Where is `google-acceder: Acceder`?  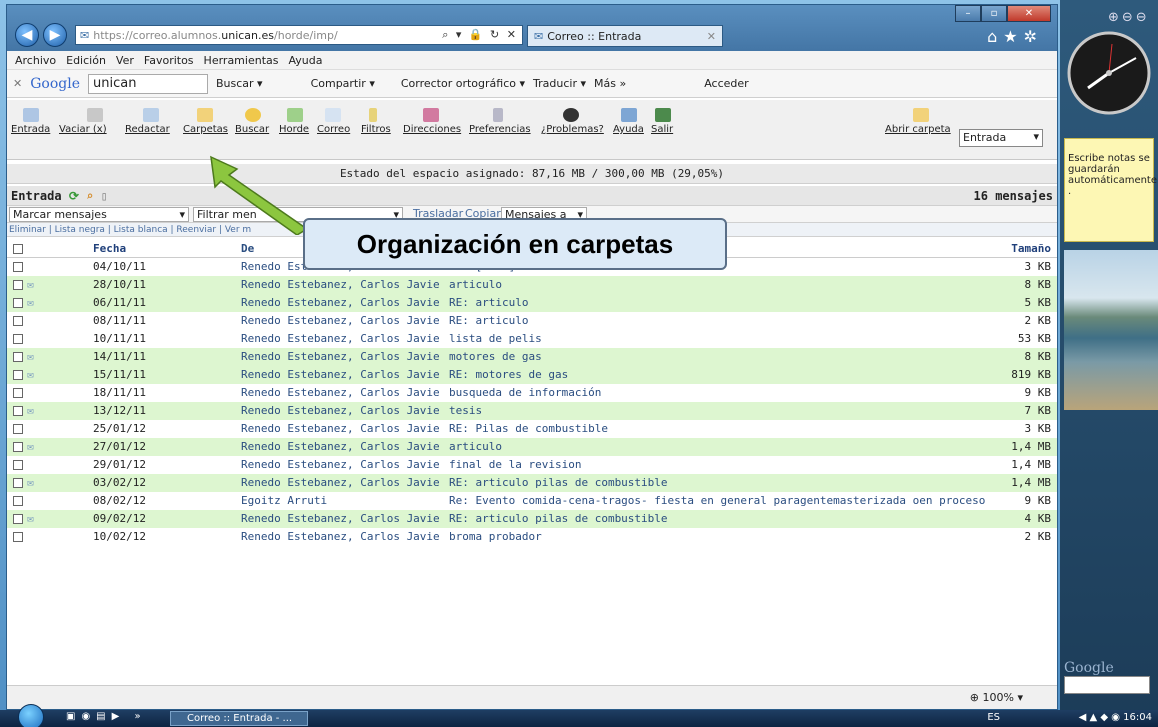 google-acceder: Acceder is located at coordinates (726, 83).